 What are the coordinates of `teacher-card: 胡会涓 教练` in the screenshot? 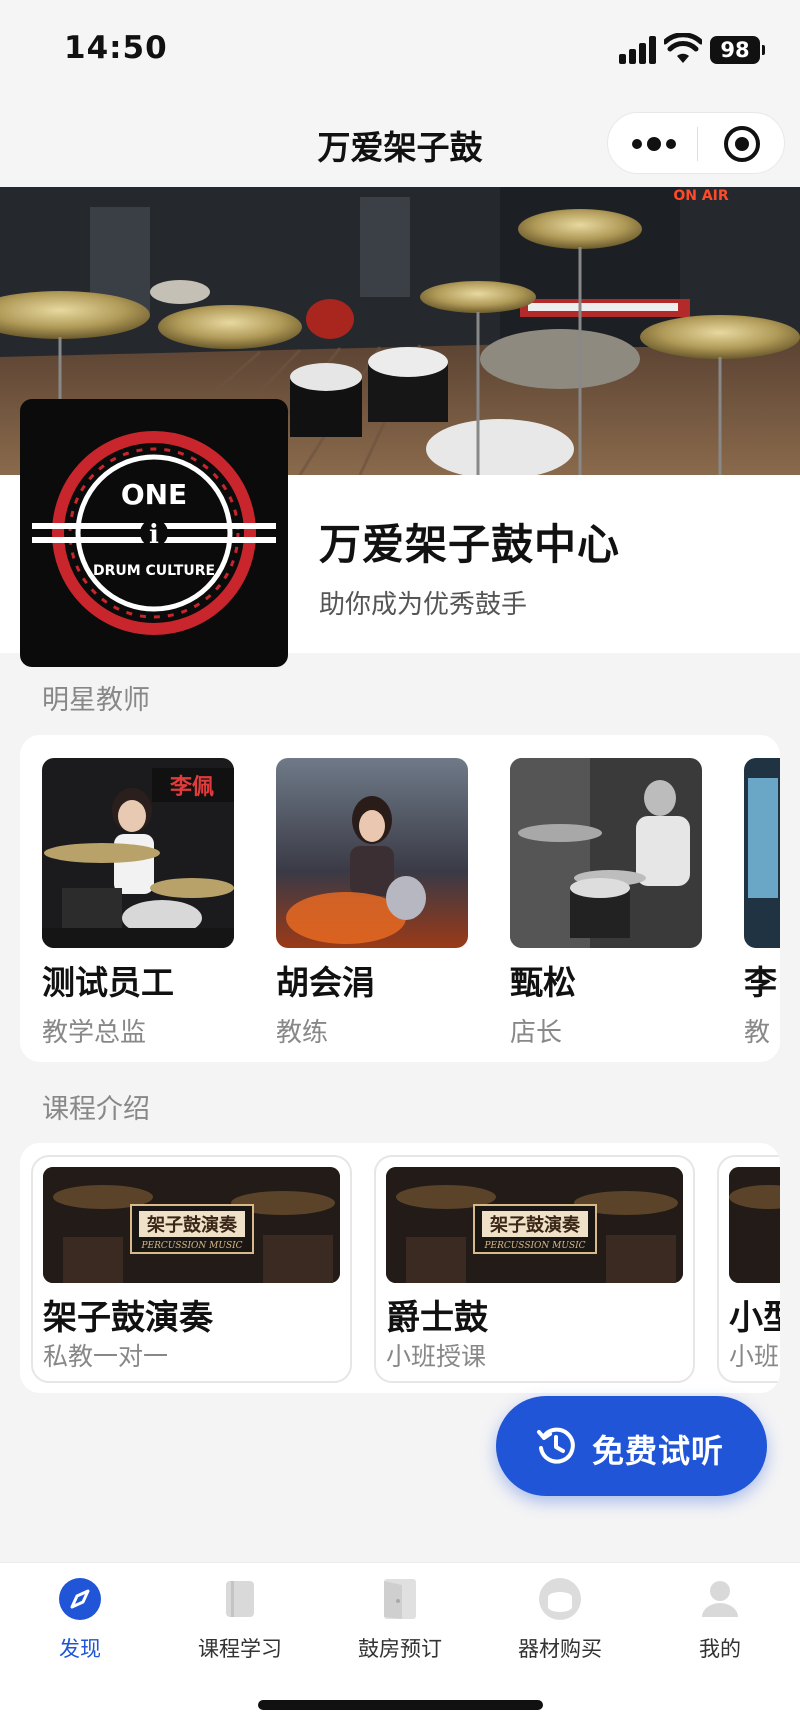 It's located at (372, 903).